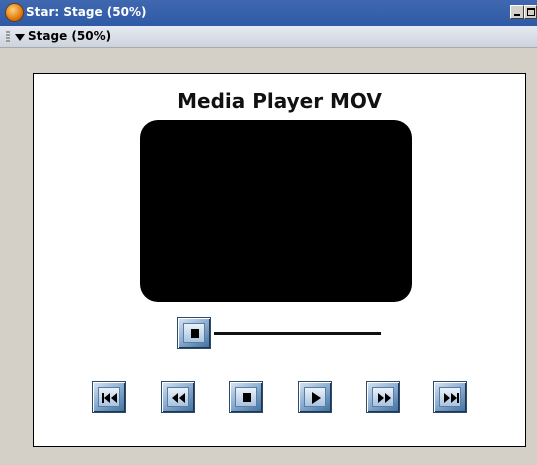 The height and width of the screenshot is (465, 537). I want to click on fast-forward-icon, so click(384, 398).